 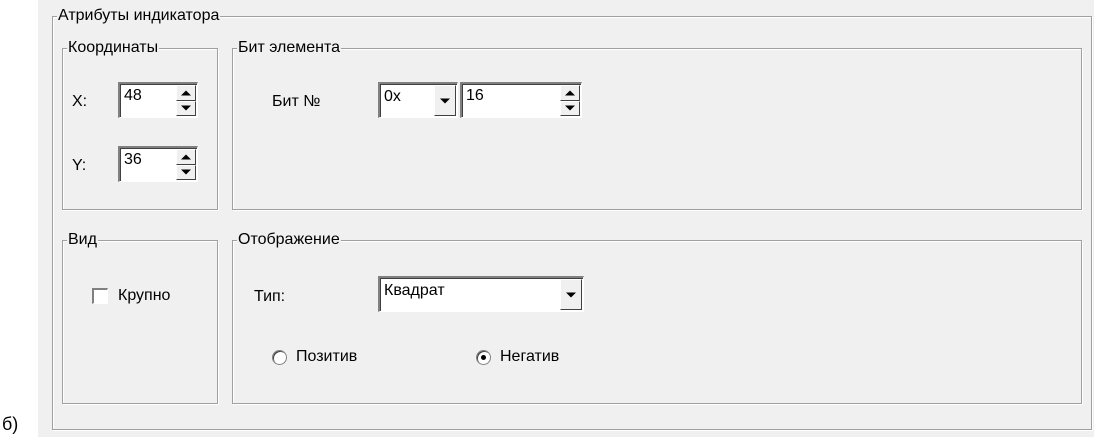 I want to click on bit-prefix-dropdown-button, so click(x=445, y=100).